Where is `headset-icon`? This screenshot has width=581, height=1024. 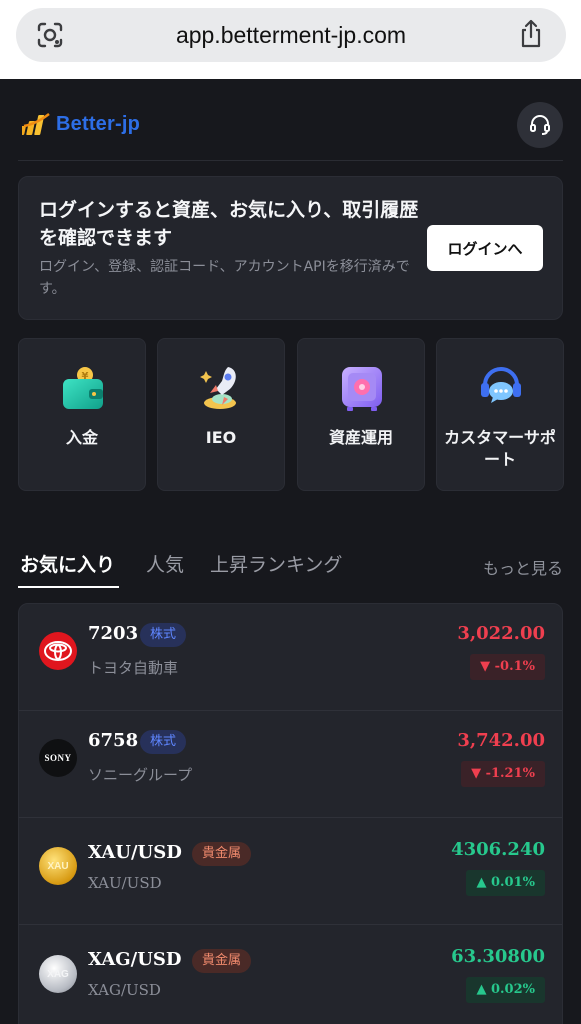
headset-icon is located at coordinates (540, 125).